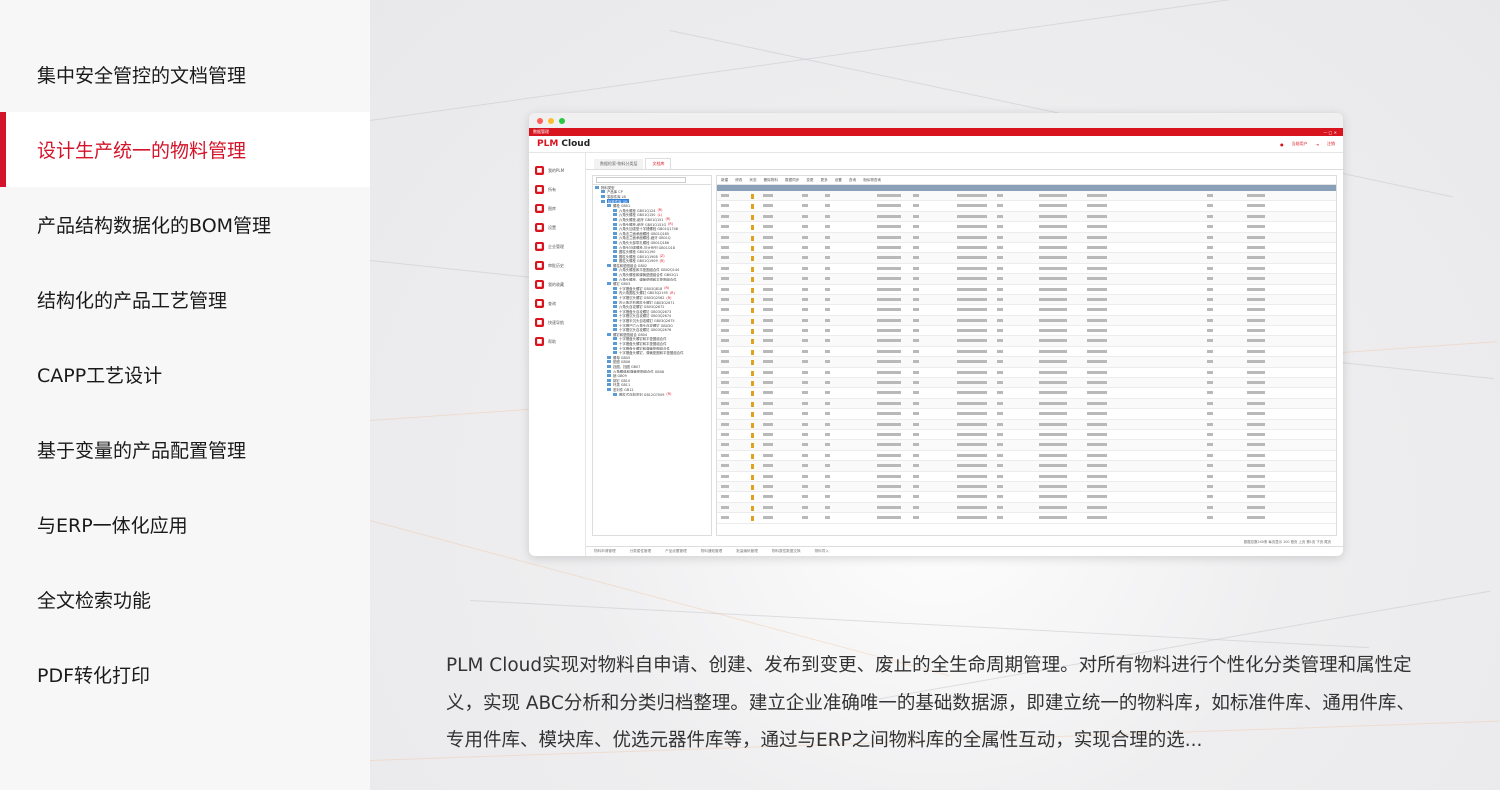 Image resolution: width=1500 pixels, height=790 pixels. I want to click on grid-toolbar-item: 新建, so click(725, 179).